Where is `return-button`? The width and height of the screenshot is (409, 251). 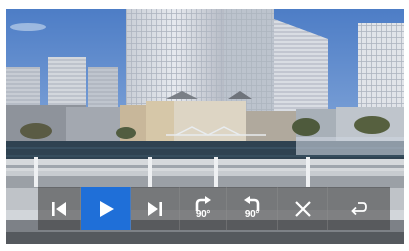
return-button is located at coordinates (359, 208).